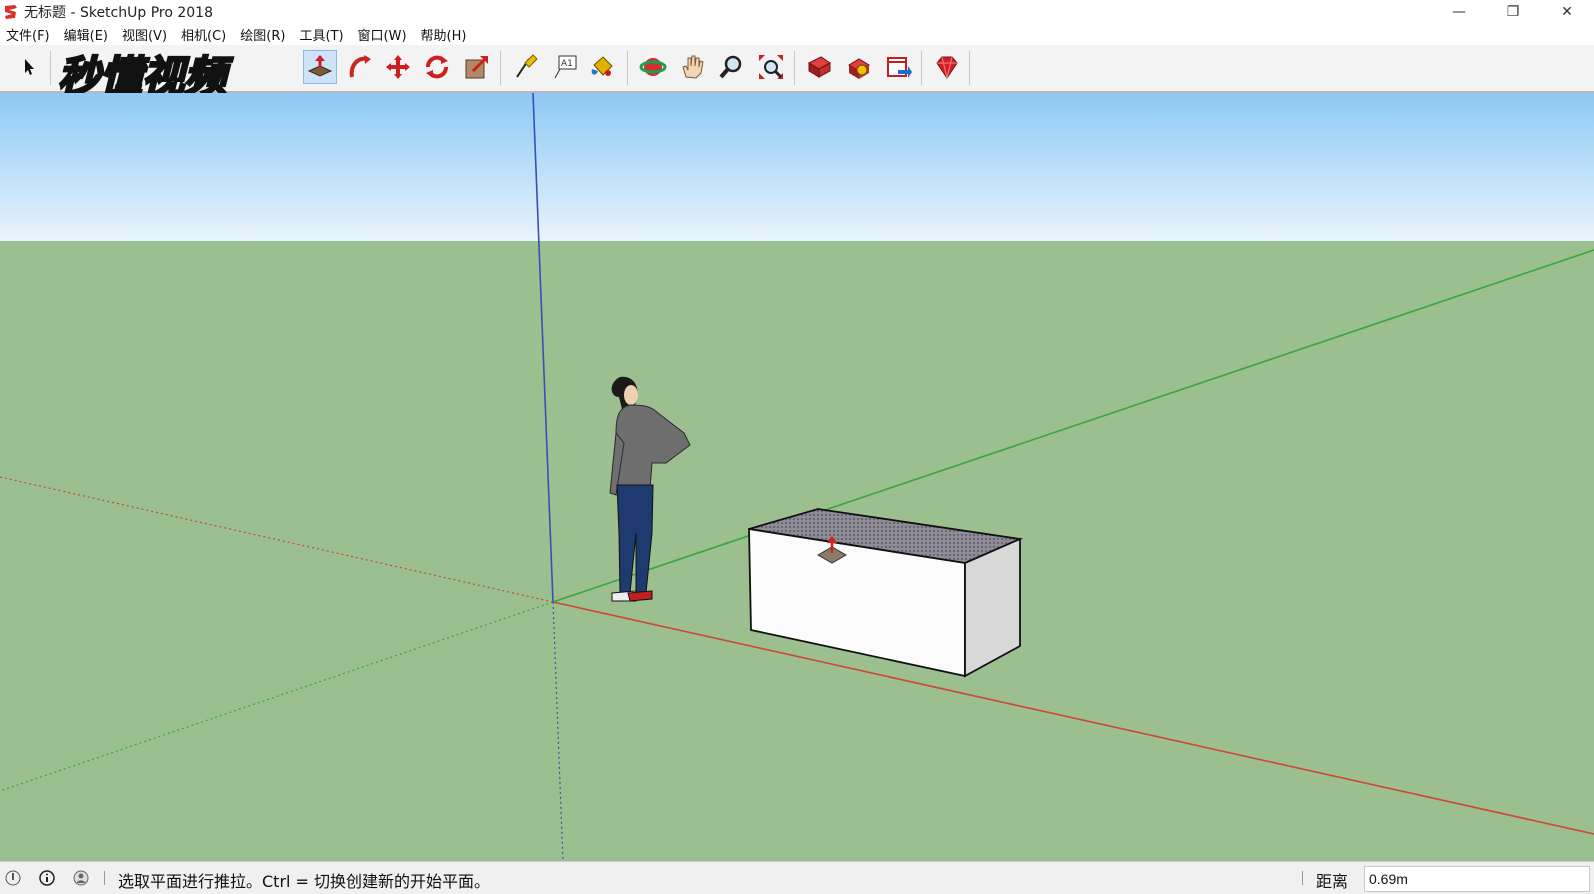 This screenshot has height=894, width=1594. I want to click on arrow-cursor-icon, so click(29, 67).